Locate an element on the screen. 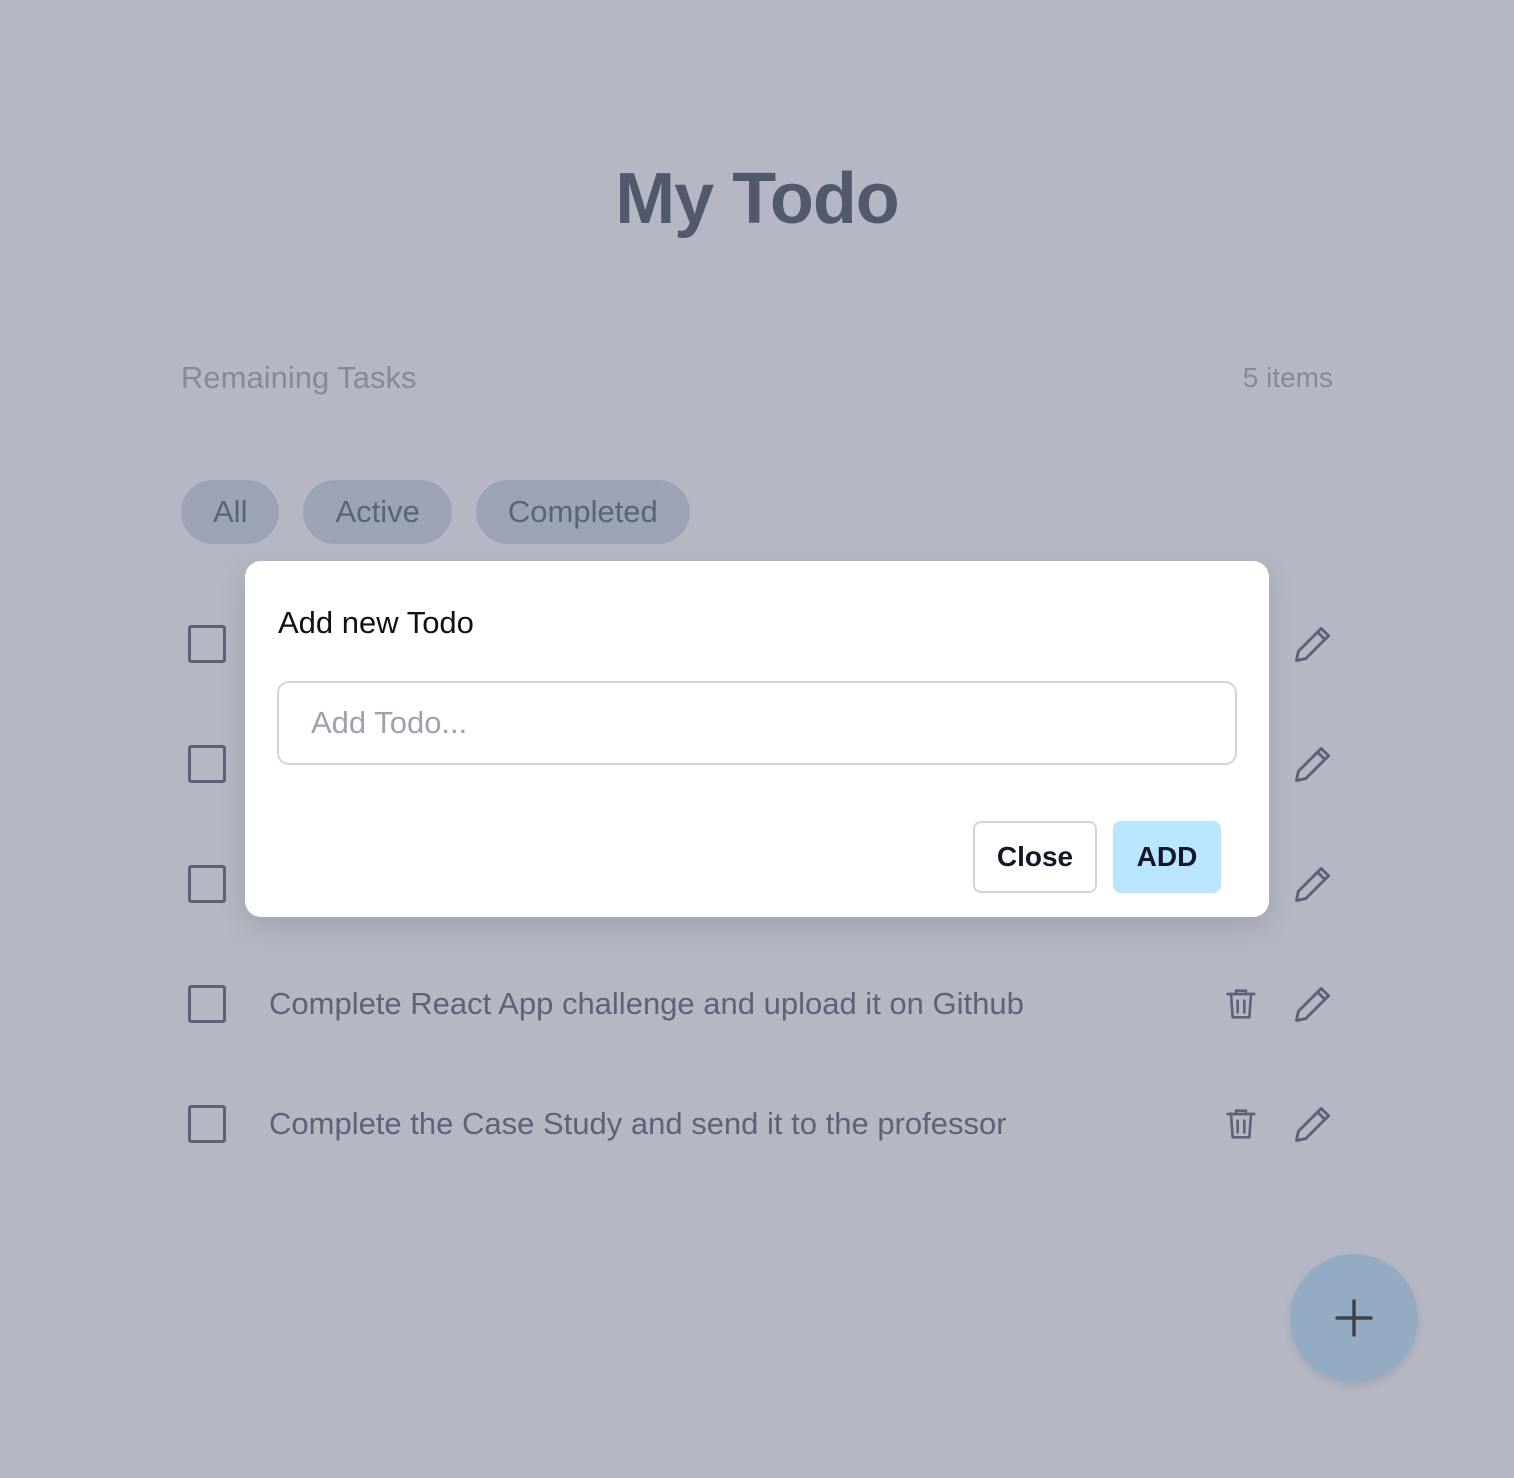  close-button: Close is located at coordinates (1035, 857).